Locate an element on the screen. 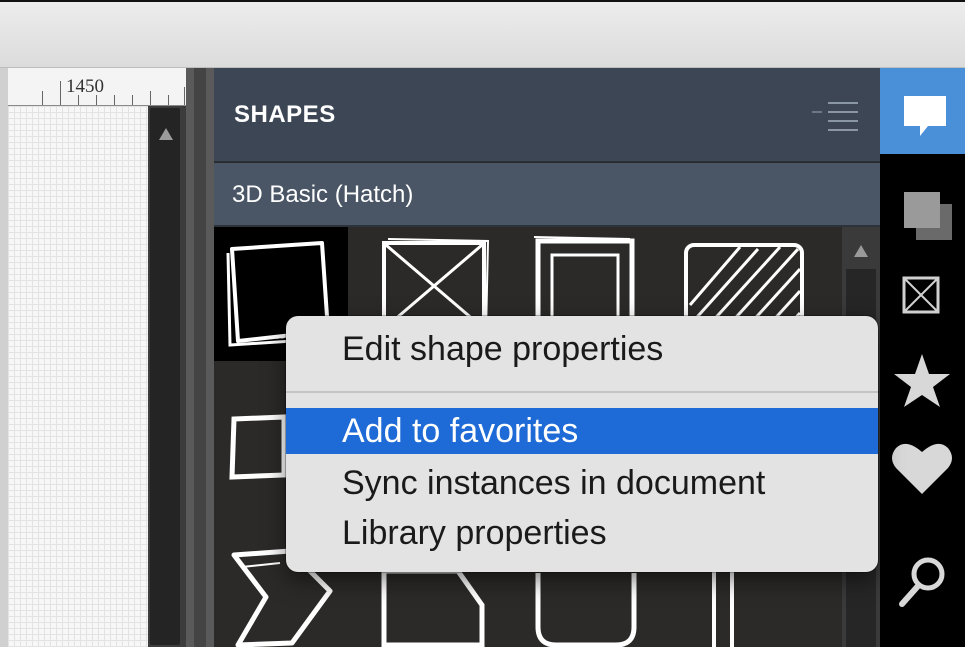 The height and width of the screenshot is (647, 965). window-toolbar is located at coordinates (482, 34).